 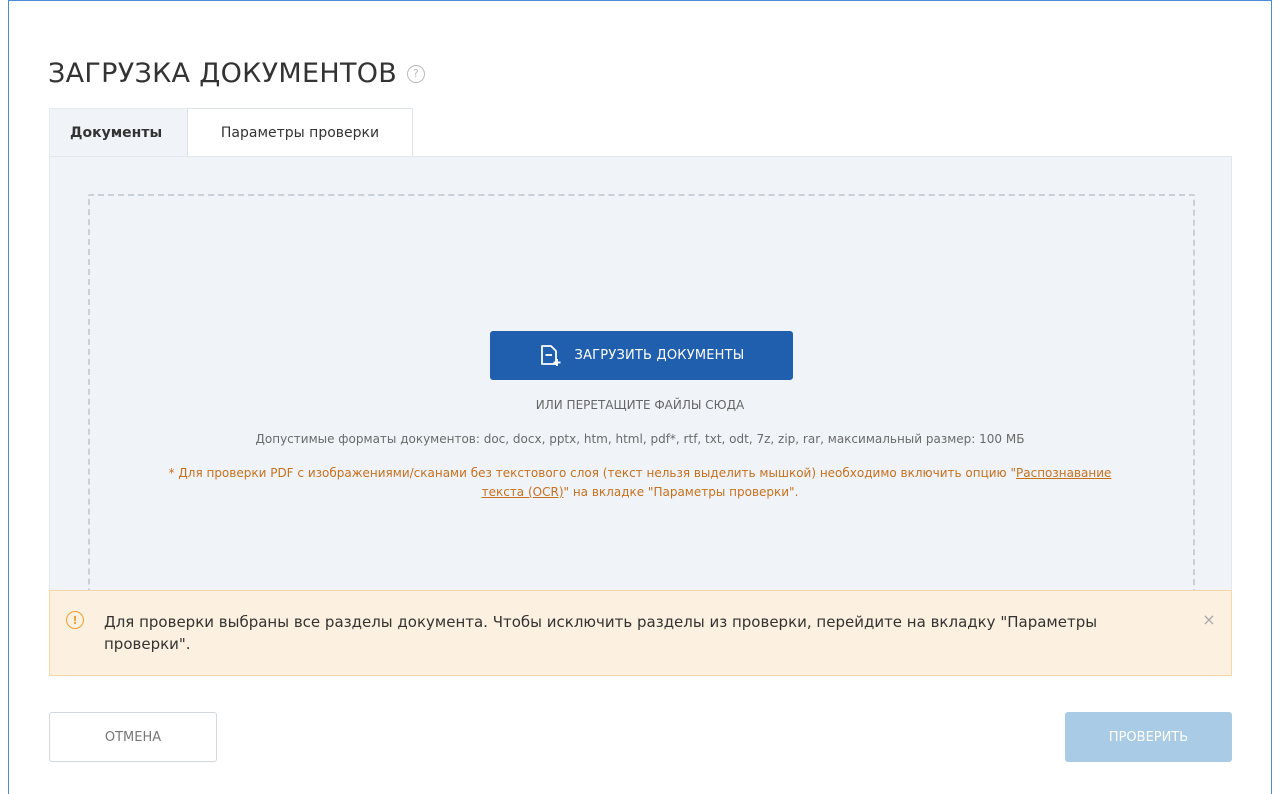 I want to click on question-circle-icon: ?, so click(x=416, y=73).